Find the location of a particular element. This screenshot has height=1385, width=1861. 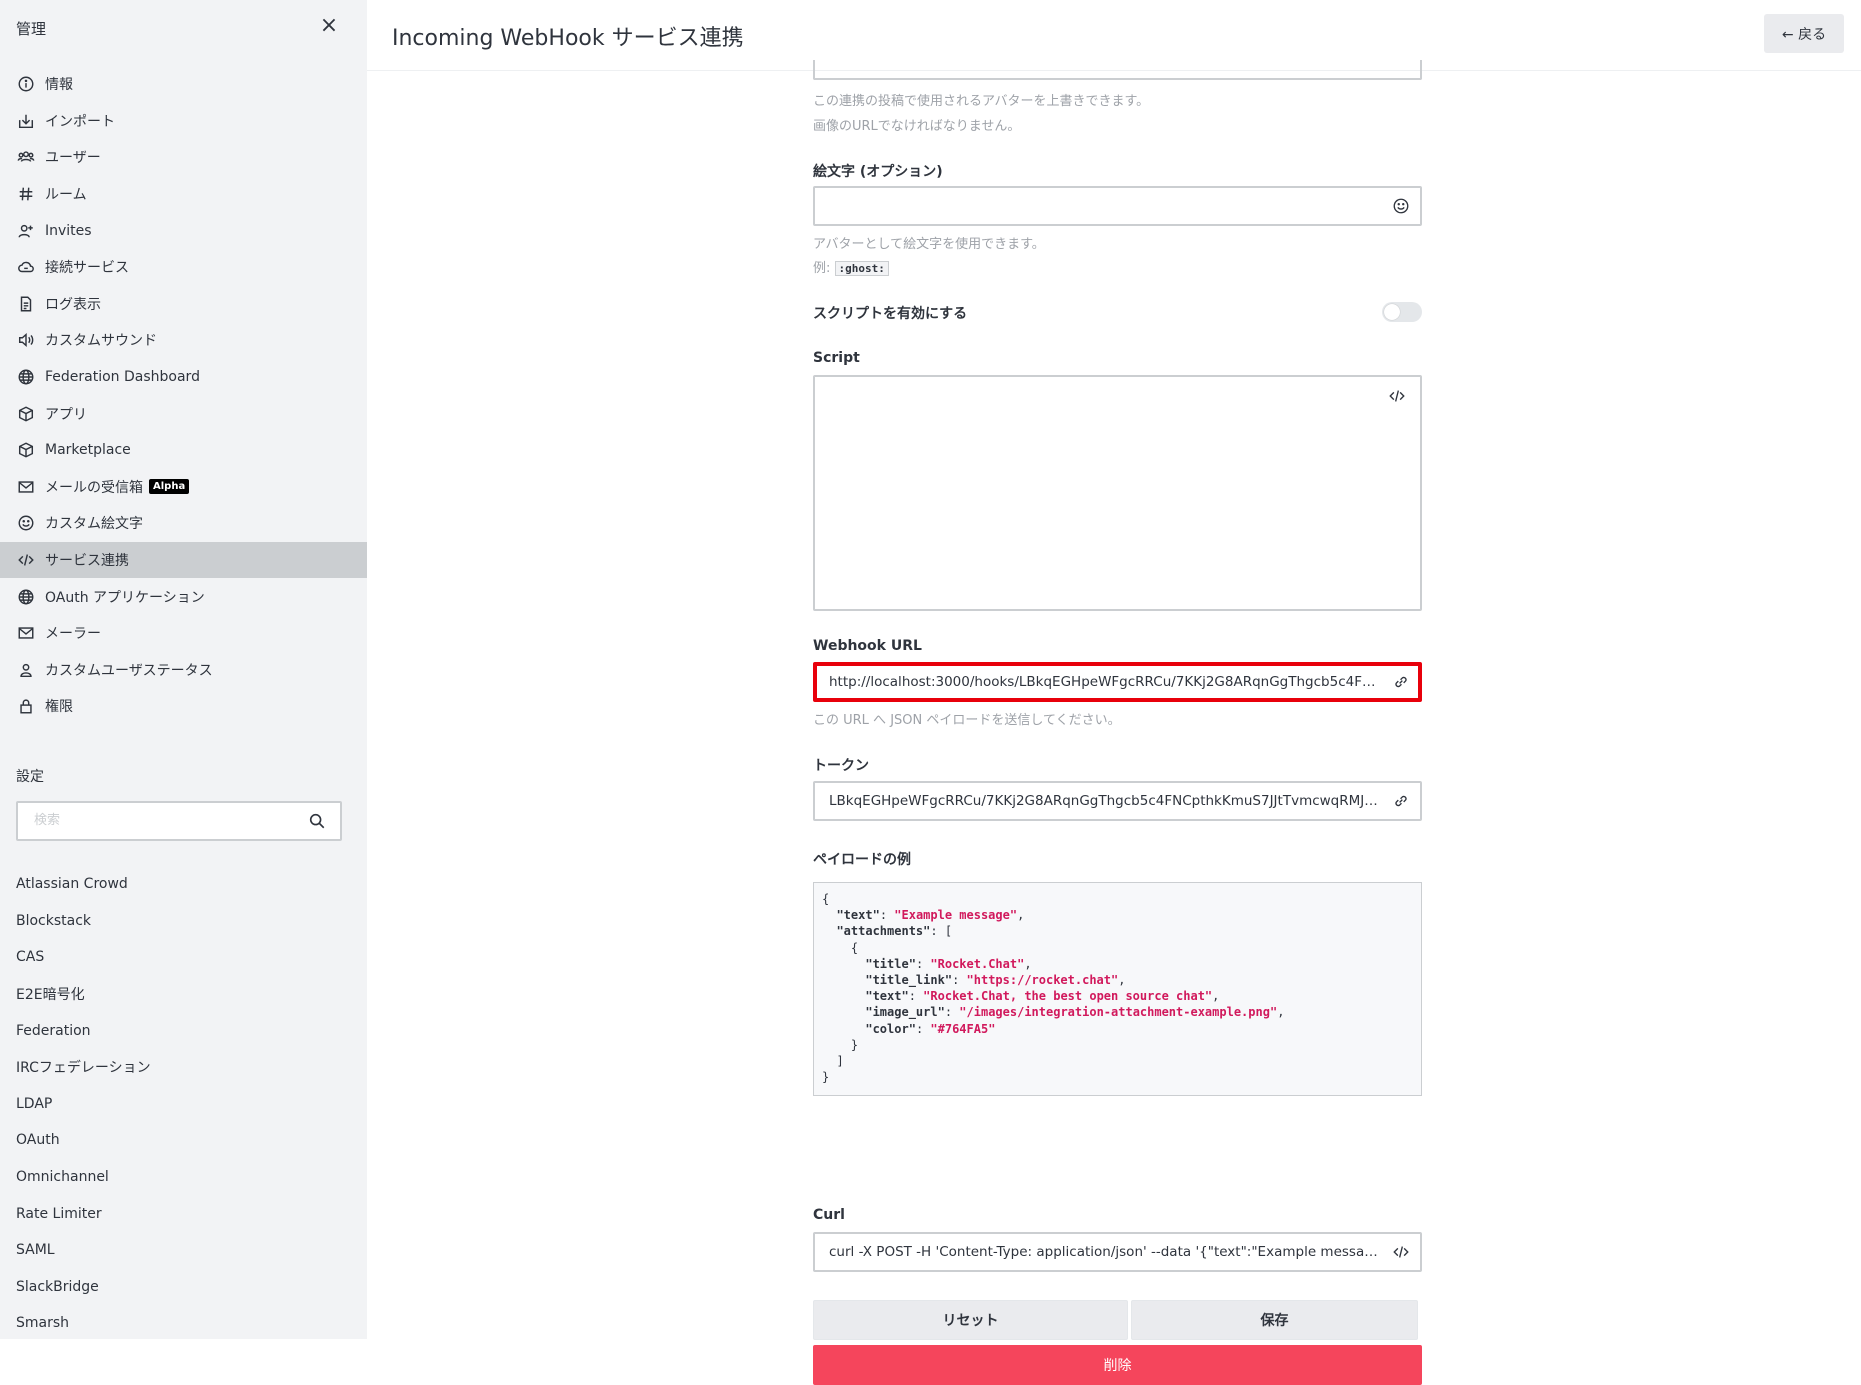

webhook-hint: この URL へ JSON ペイロードを送信してください。 is located at coordinates (967, 720).